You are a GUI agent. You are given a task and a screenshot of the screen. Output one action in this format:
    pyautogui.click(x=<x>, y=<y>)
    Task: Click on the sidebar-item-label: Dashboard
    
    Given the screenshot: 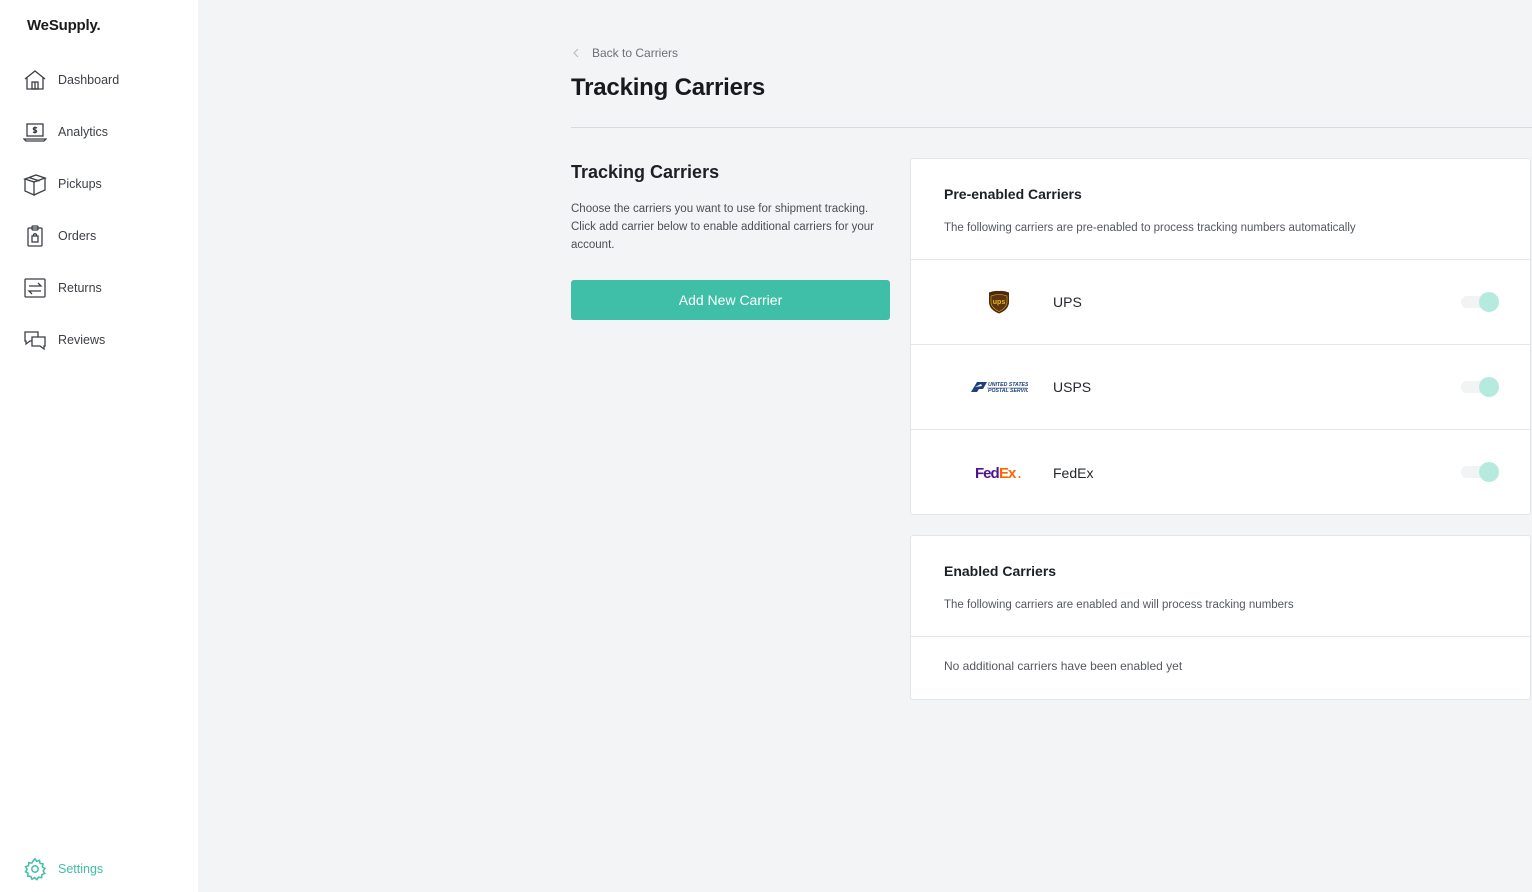 What is the action you would take?
    pyautogui.click(x=89, y=80)
    